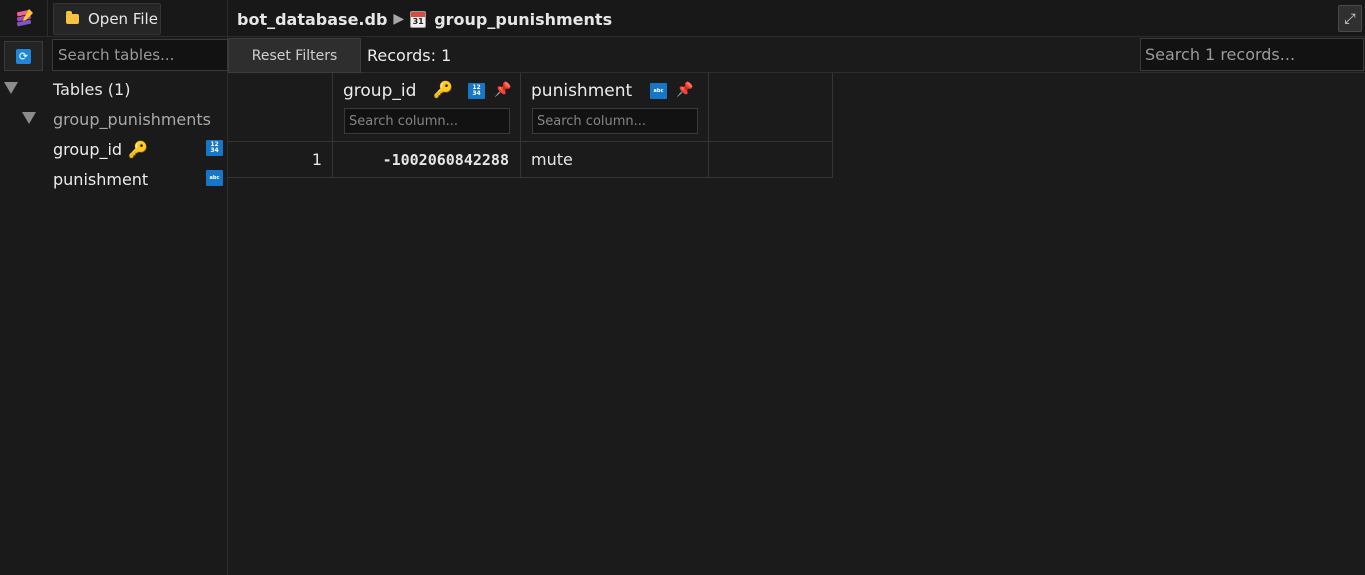  Describe the element at coordinates (380, 91) in the screenshot. I see `column-header-label: group_id` at that location.